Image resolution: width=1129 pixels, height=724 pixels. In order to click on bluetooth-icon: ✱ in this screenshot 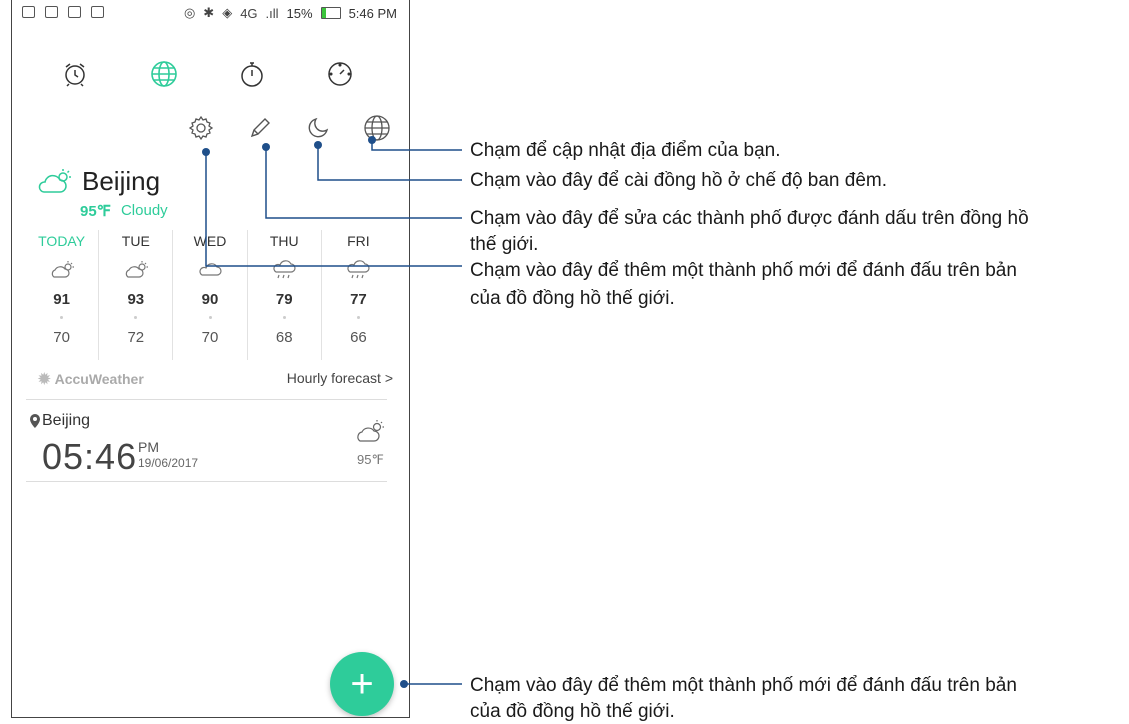, I will do `click(209, 12)`.